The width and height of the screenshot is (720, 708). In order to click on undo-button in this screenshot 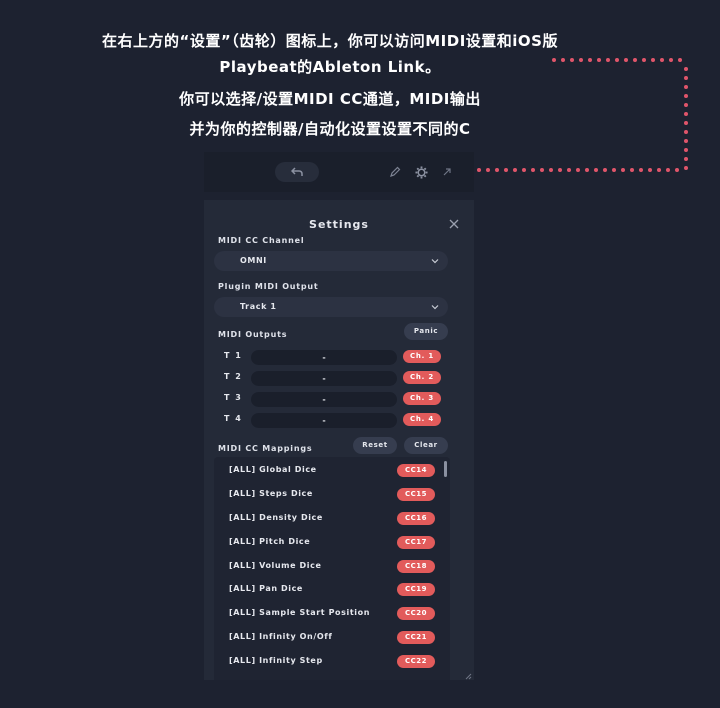, I will do `click(297, 172)`.